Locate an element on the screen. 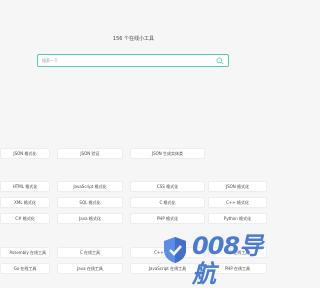  tool-card-xml-format: XML 格式化 is located at coordinates (25, 202).